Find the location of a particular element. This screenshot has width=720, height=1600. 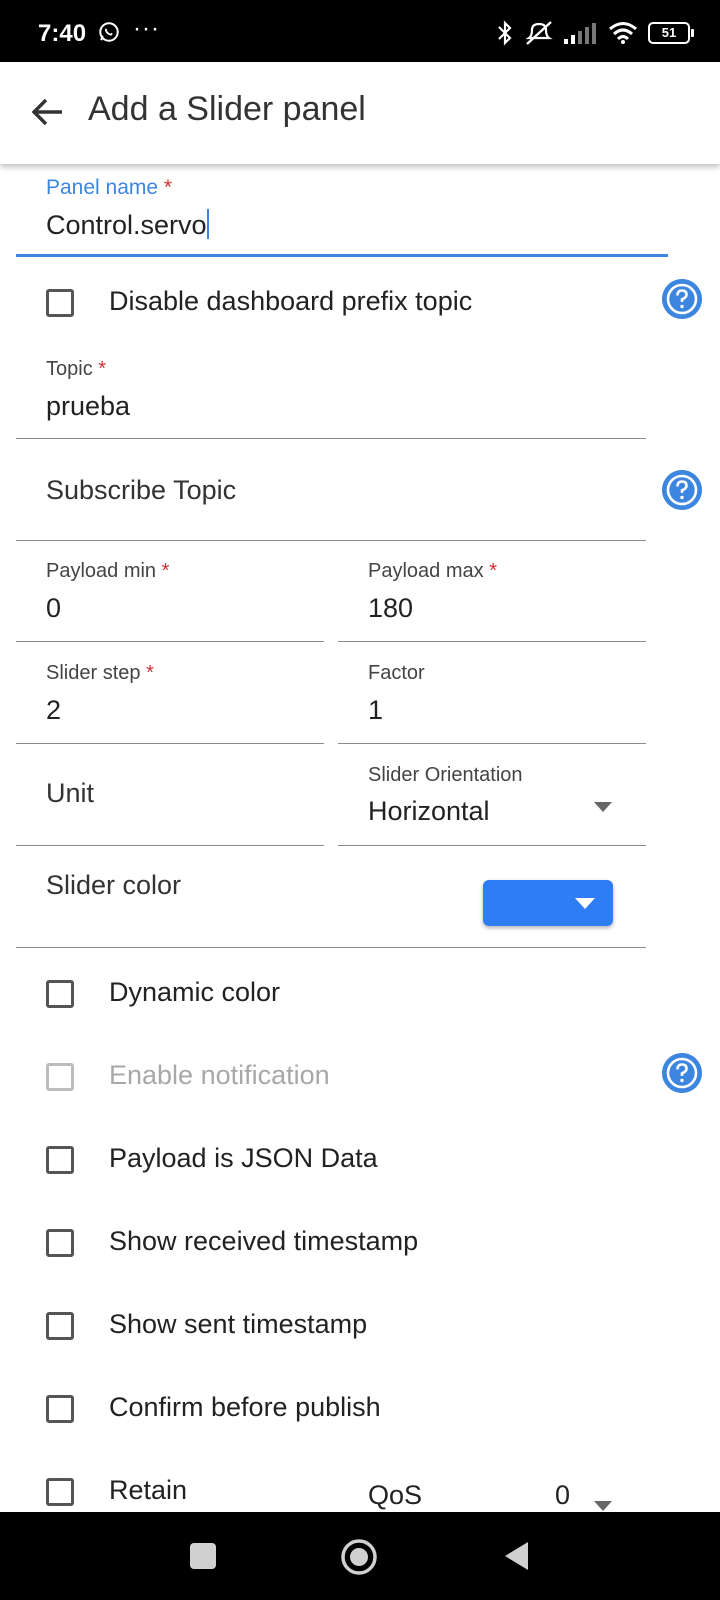

enable-notification-label: Enable notification is located at coordinates (219, 1075).